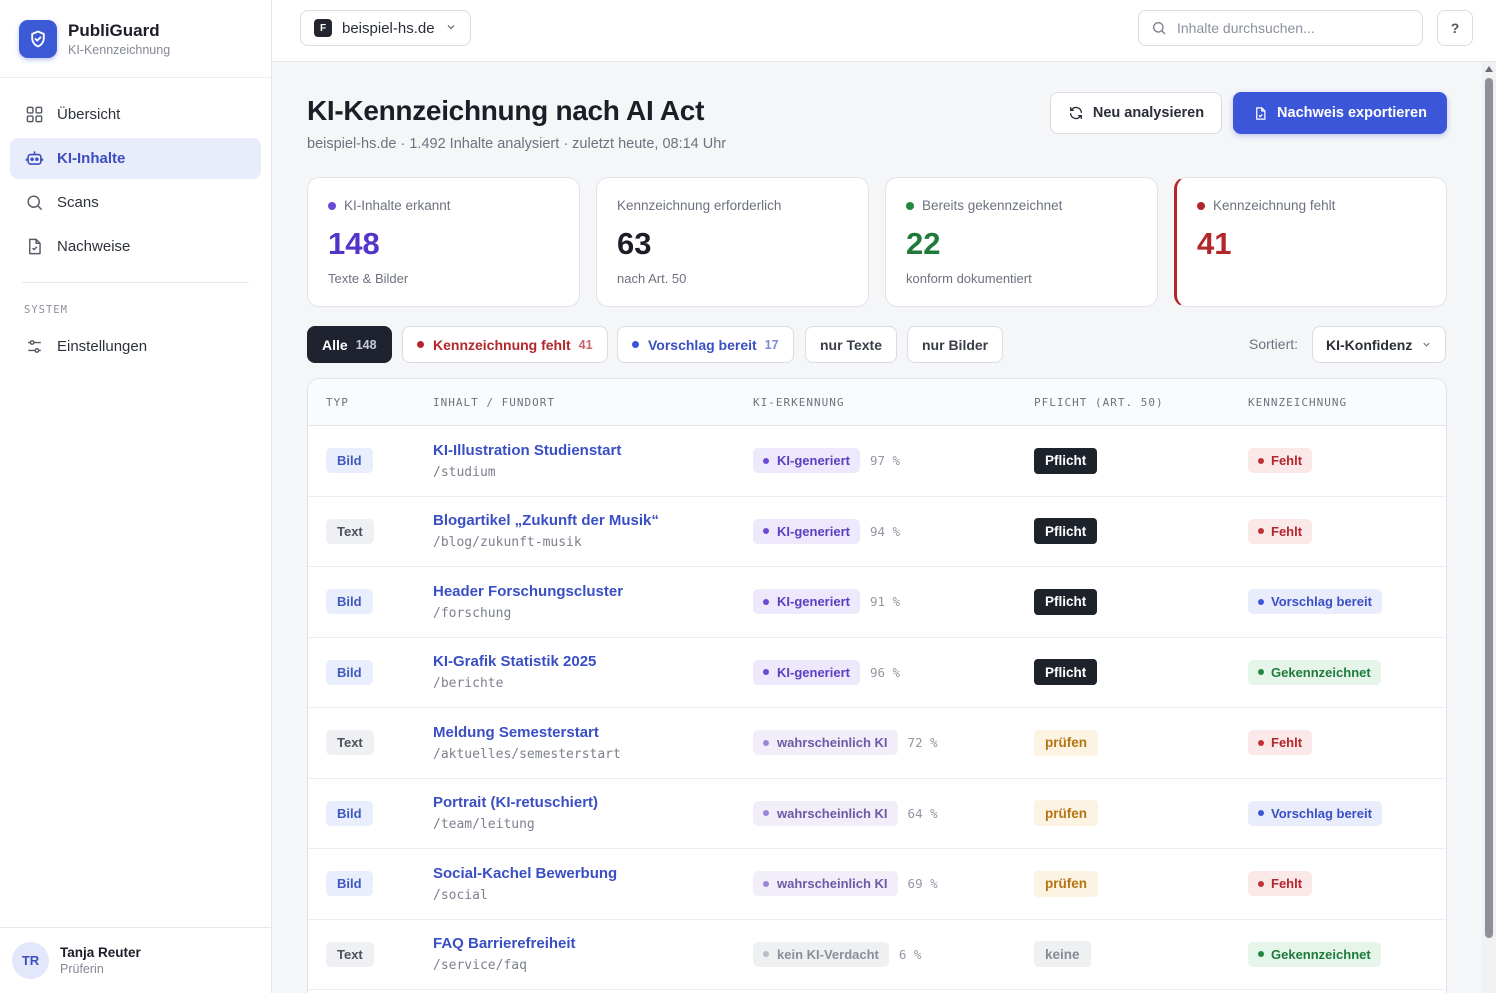  Describe the element at coordinates (135, 114) in the screenshot. I see `sidebar-item-uebersicht: Übersicht` at that location.